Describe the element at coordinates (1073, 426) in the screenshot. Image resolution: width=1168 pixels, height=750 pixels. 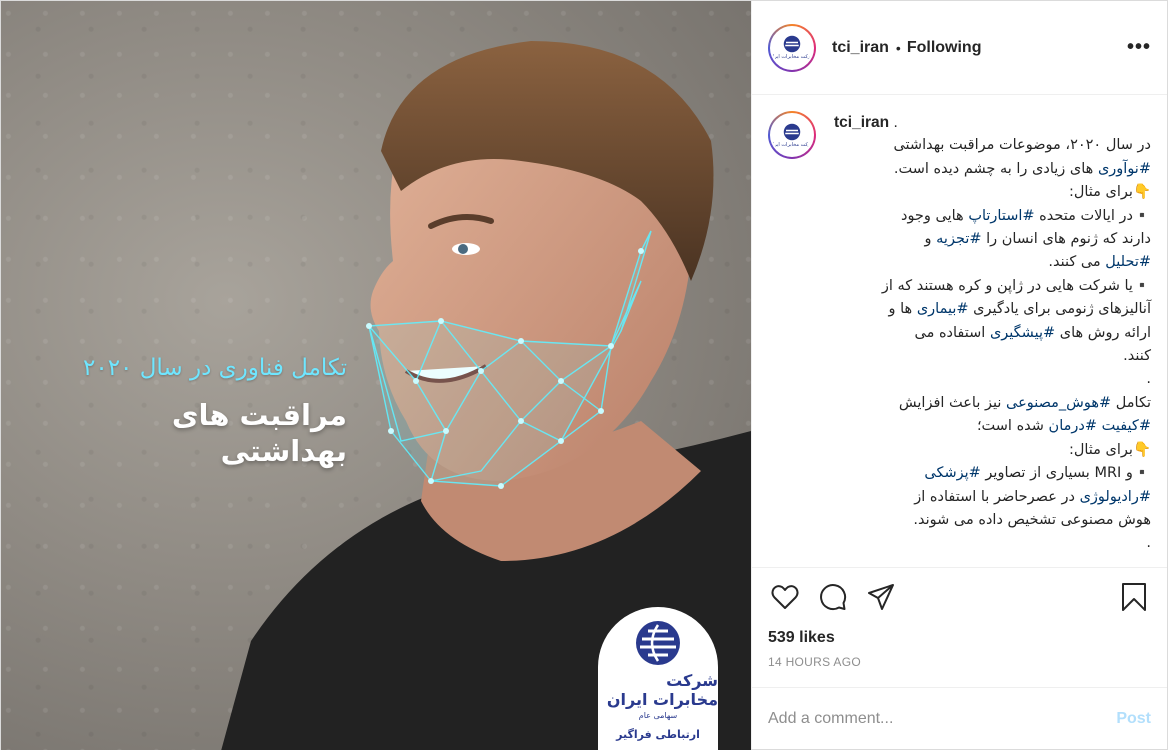
I see `hashtag-link: #درمان` at that location.